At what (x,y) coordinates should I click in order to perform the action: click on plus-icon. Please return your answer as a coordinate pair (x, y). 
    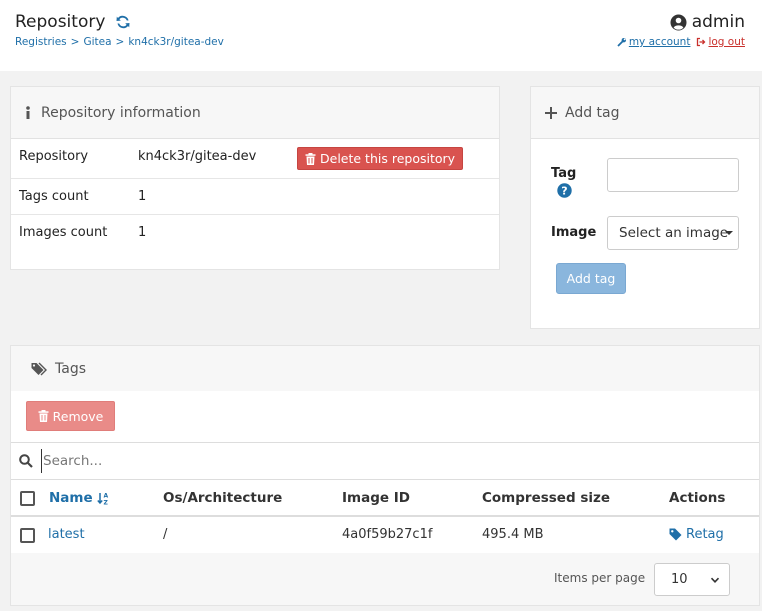
    Looking at the image, I should click on (551, 112).